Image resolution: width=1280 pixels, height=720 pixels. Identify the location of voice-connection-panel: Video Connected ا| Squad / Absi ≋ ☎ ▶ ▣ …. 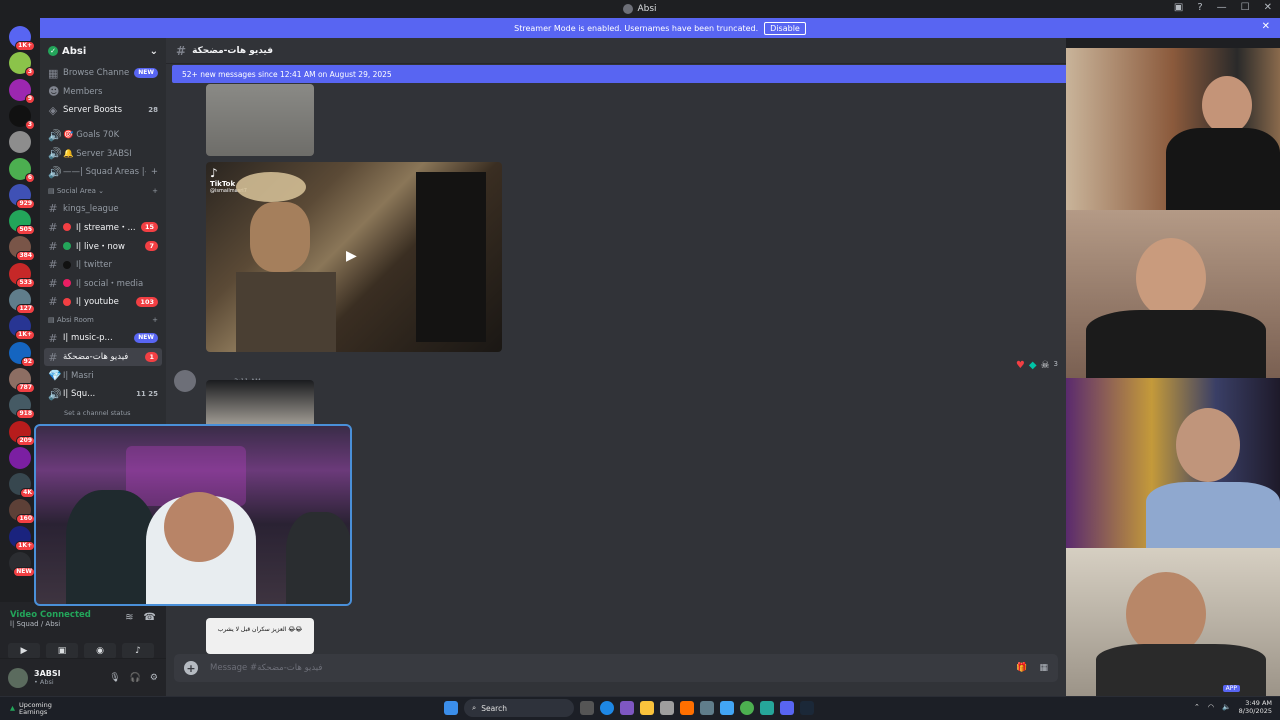
(83, 630).